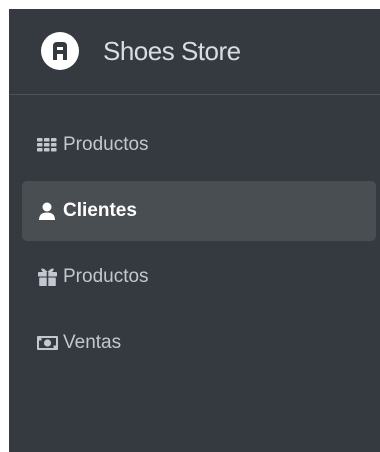 The width and height of the screenshot is (380, 452). I want to click on money-bill-icon, so click(47, 343).